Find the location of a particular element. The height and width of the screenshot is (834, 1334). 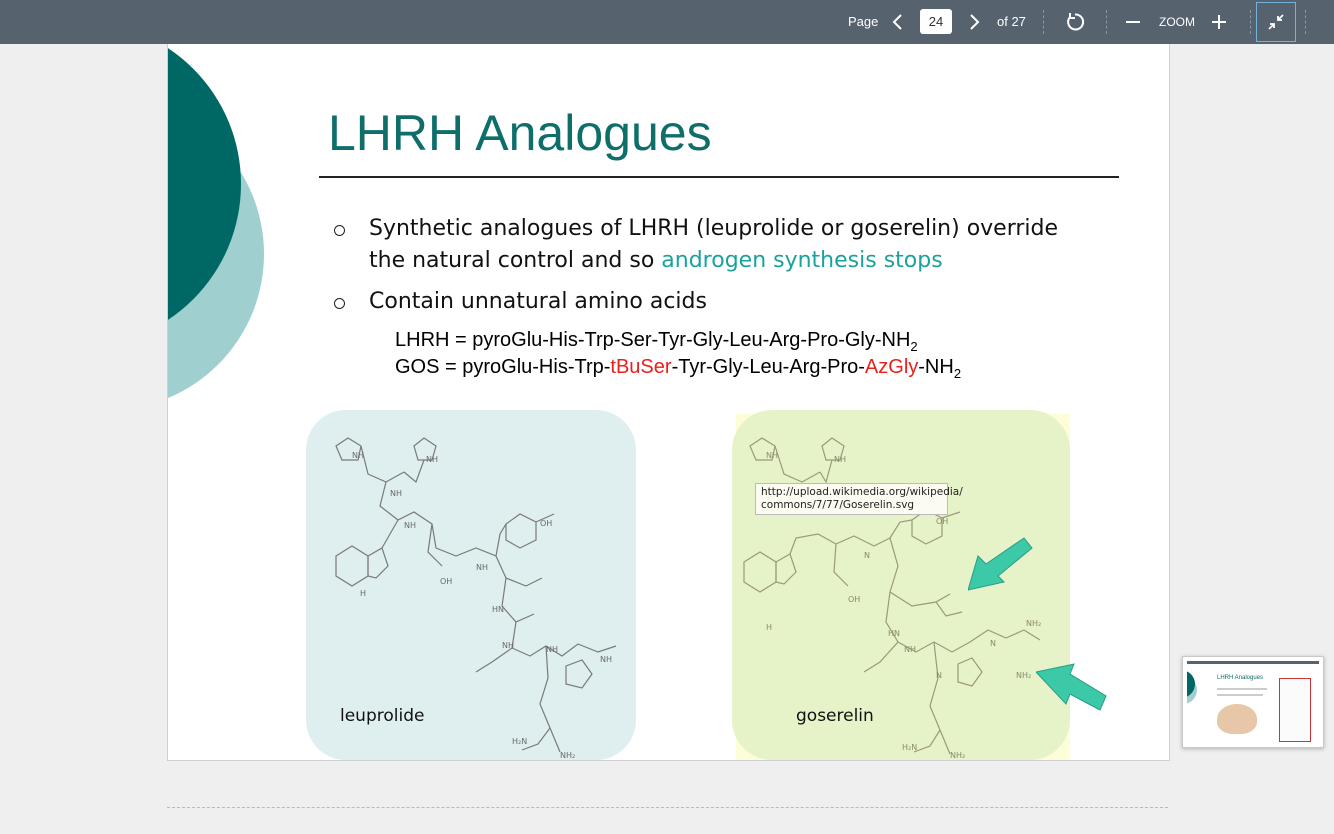

viewer-toolbar: Page 24 of 27 ZOOM is located at coordinates (667, 22).